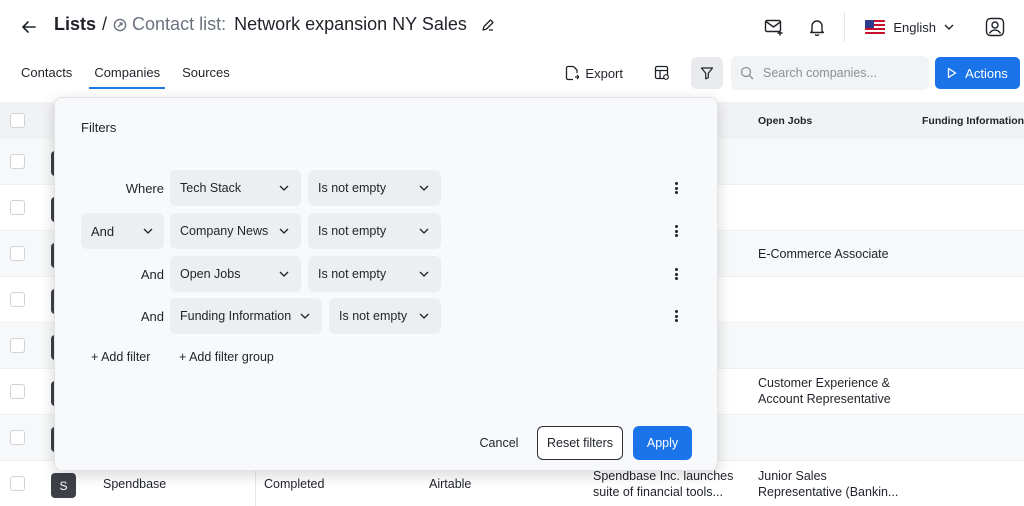 Image resolution: width=1024 pixels, height=506 pixels. What do you see at coordinates (294, 484) in the screenshot?
I see `status-cell: Completed` at bounding box center [294, 484].